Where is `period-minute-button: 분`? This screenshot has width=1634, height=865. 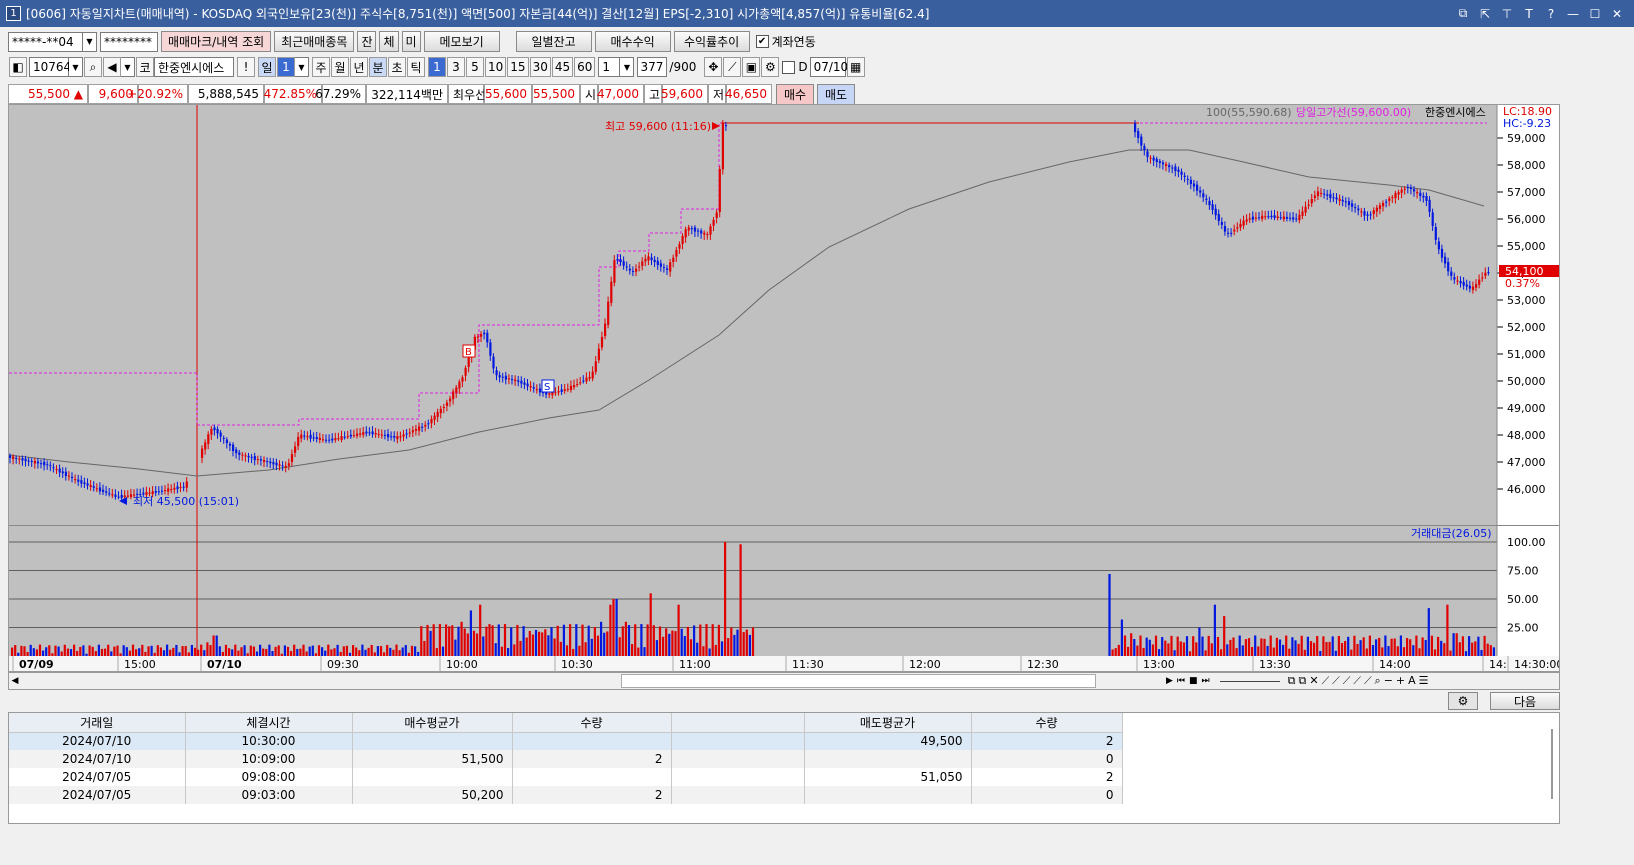
period-minute-button: 분 is located at coordinates (378, 67).